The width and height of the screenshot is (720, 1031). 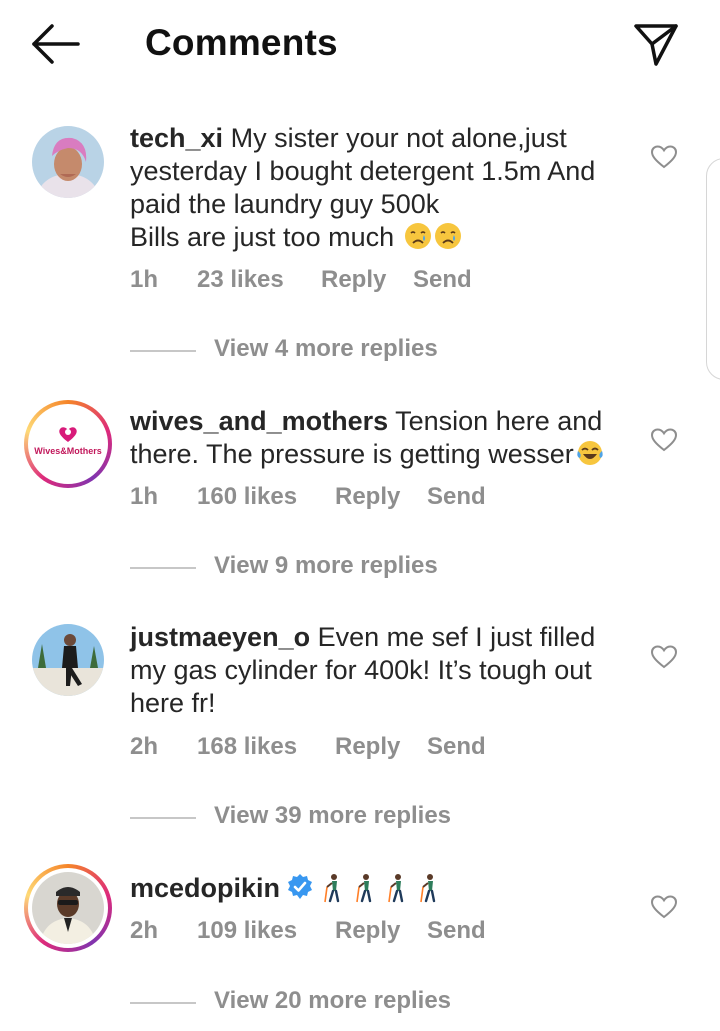 What do you see at coordinates (247, 497) in the screenshot?
I see `likes-count: 160 likes` at bounding box center [247, 497].